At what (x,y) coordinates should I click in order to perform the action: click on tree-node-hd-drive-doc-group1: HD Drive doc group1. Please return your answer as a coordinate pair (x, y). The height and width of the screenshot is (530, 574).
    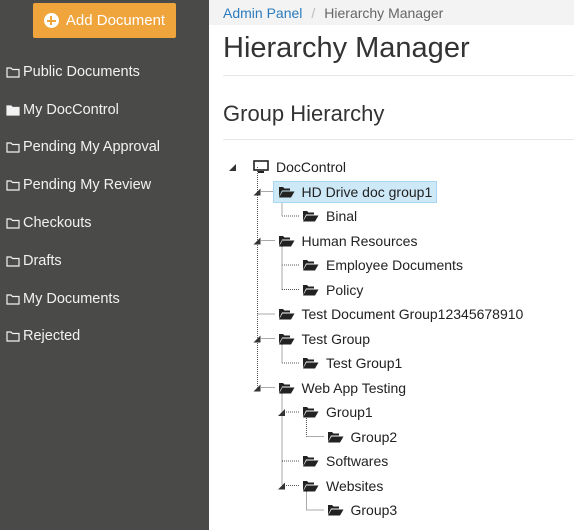
    Looking at the image, I should click on (355, 191).